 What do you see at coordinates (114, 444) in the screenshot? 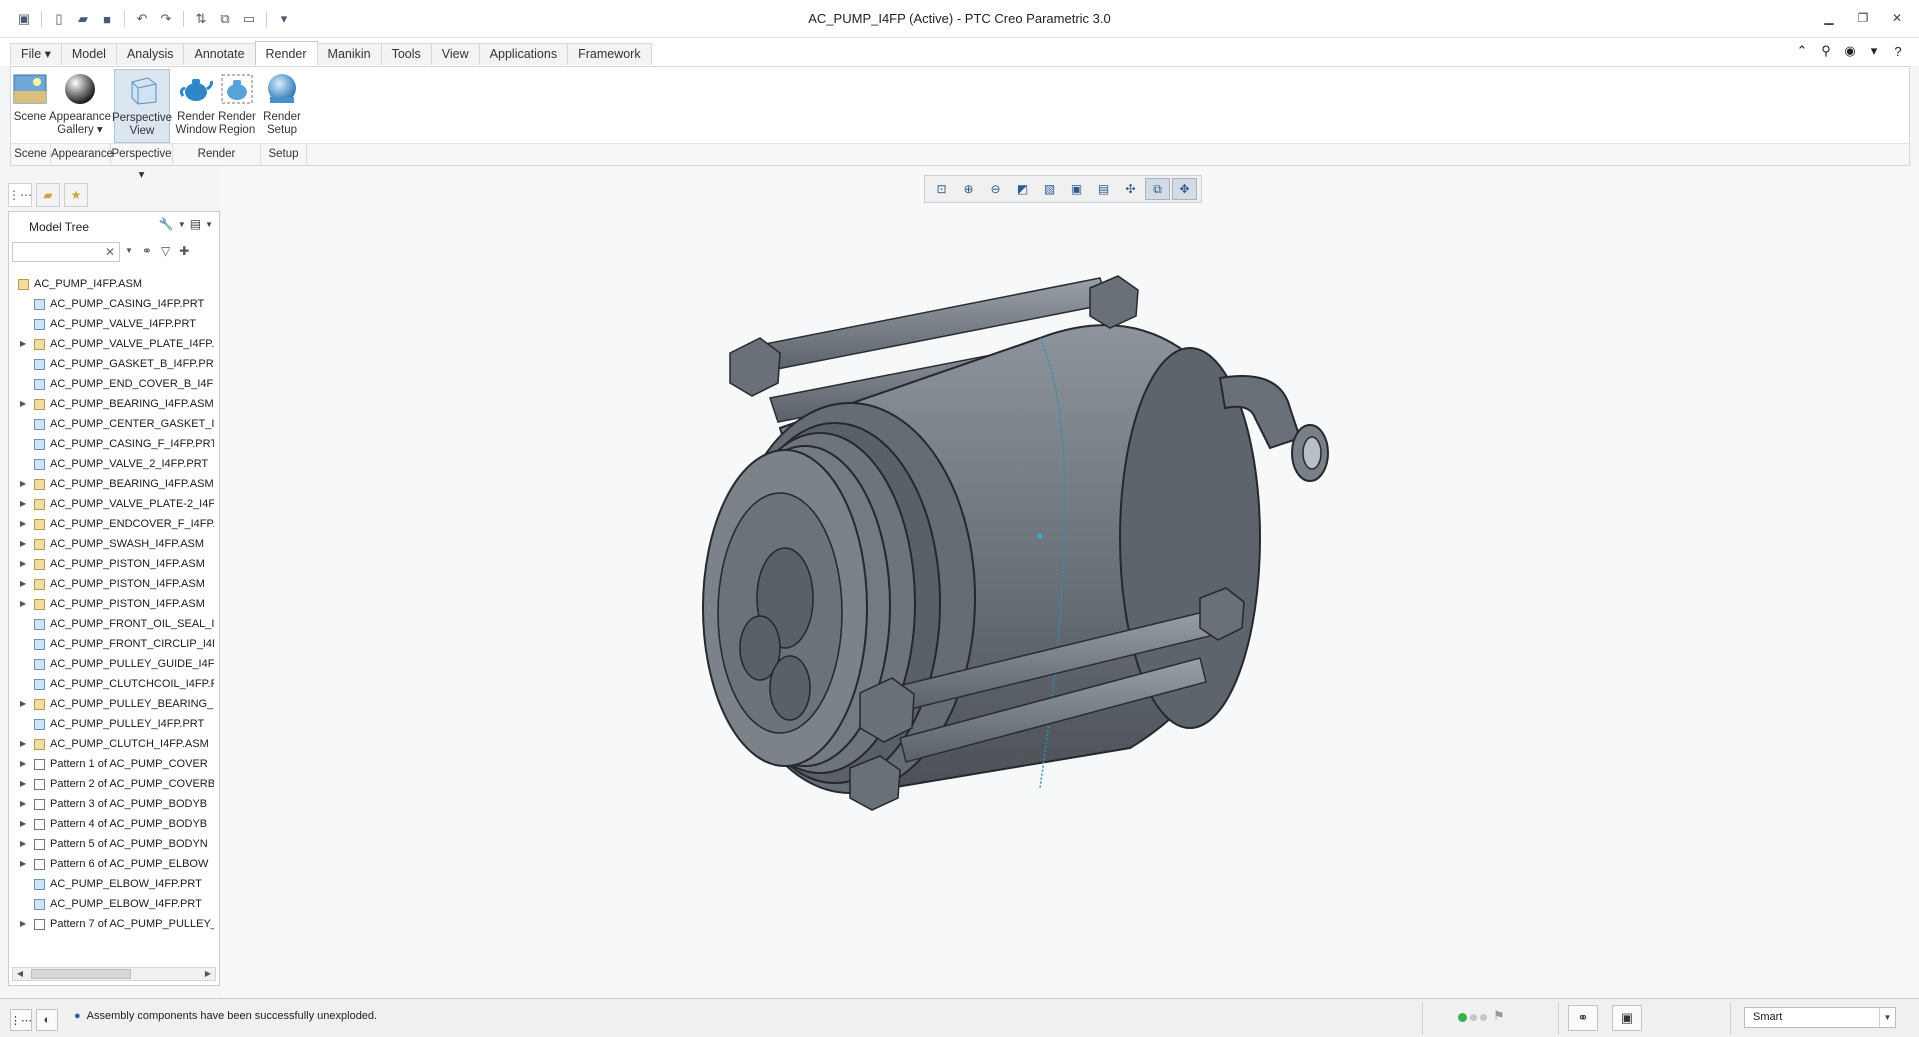
I see `tree-item: AC_PUMP_CASING_F_I4FP.PRT` at bounding box center [114, 444].